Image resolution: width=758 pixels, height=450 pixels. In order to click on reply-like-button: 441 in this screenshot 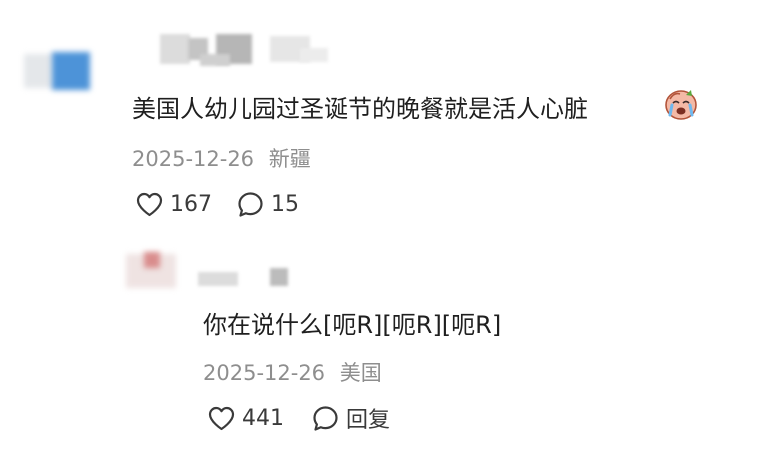, I will do `click(246, 418)`.